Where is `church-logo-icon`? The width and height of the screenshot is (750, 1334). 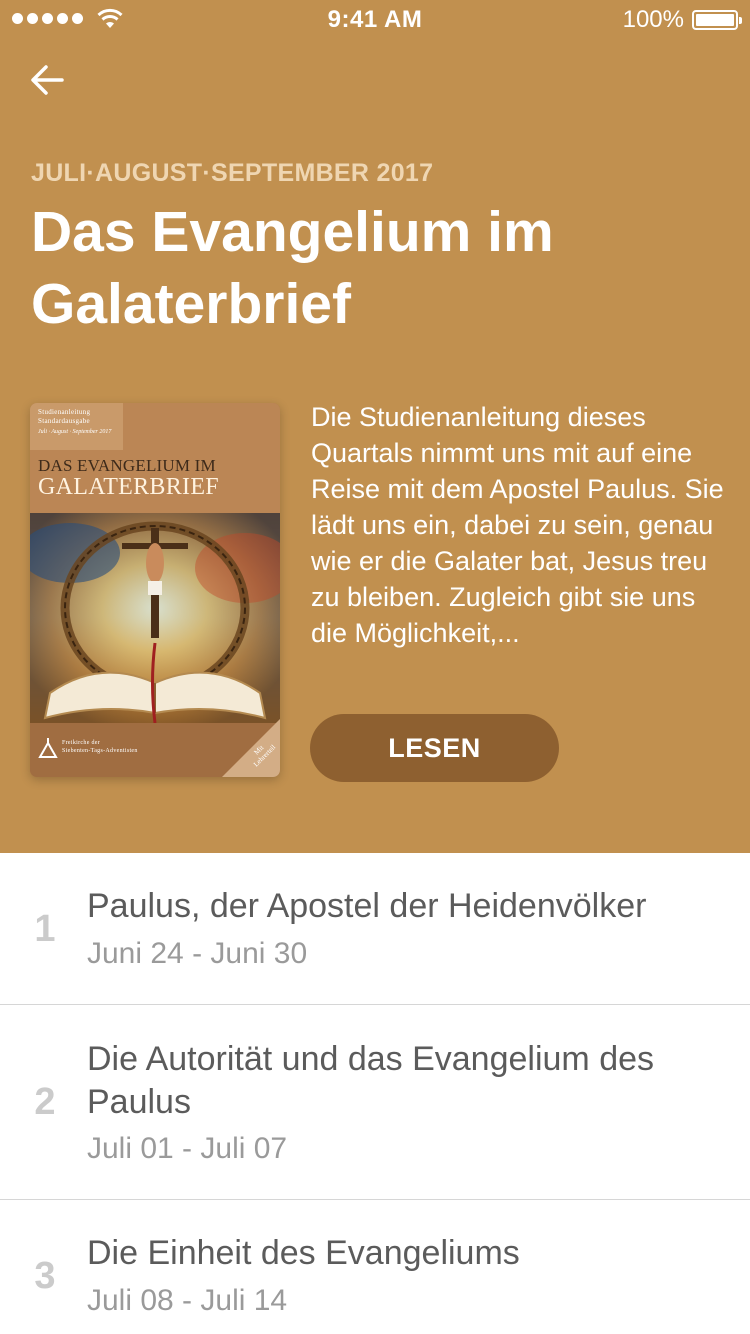 church-logo-icon is located at coordinates (48, 748).